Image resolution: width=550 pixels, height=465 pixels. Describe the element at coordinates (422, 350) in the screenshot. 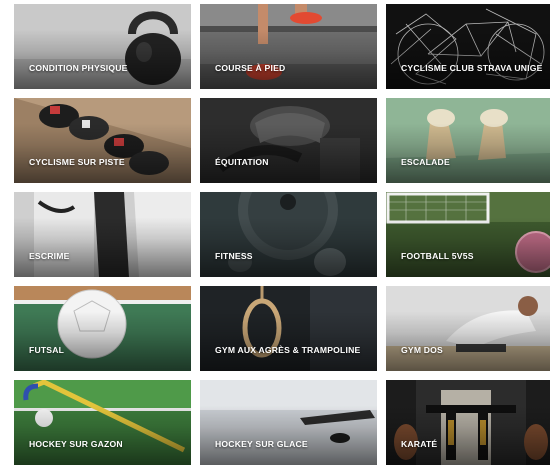

I see `sport-label: GYM DOS` at that location.